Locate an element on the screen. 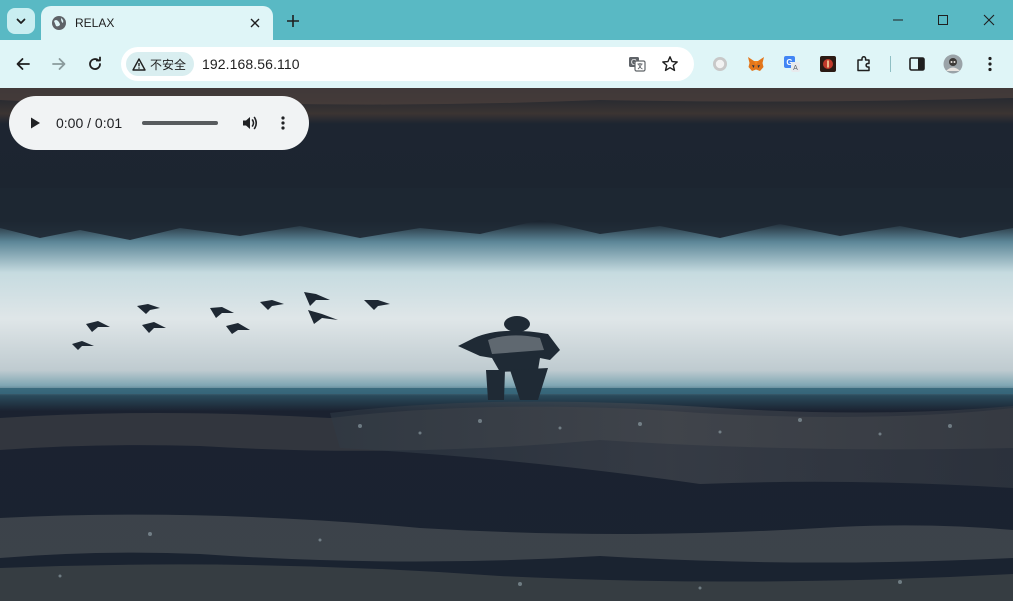  volume-button is located at coordinates (250, 123).